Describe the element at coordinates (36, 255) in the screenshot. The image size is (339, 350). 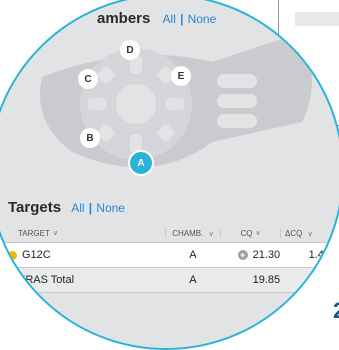
I see `target-name: G12C` at that location.